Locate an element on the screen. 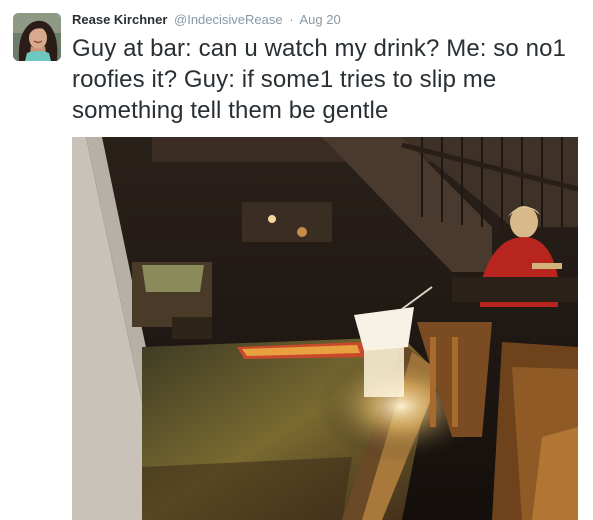 Image resolution: width=593 pixels, height=520 pixels. avatar-photo-icon is located at coordinates (37, 37).